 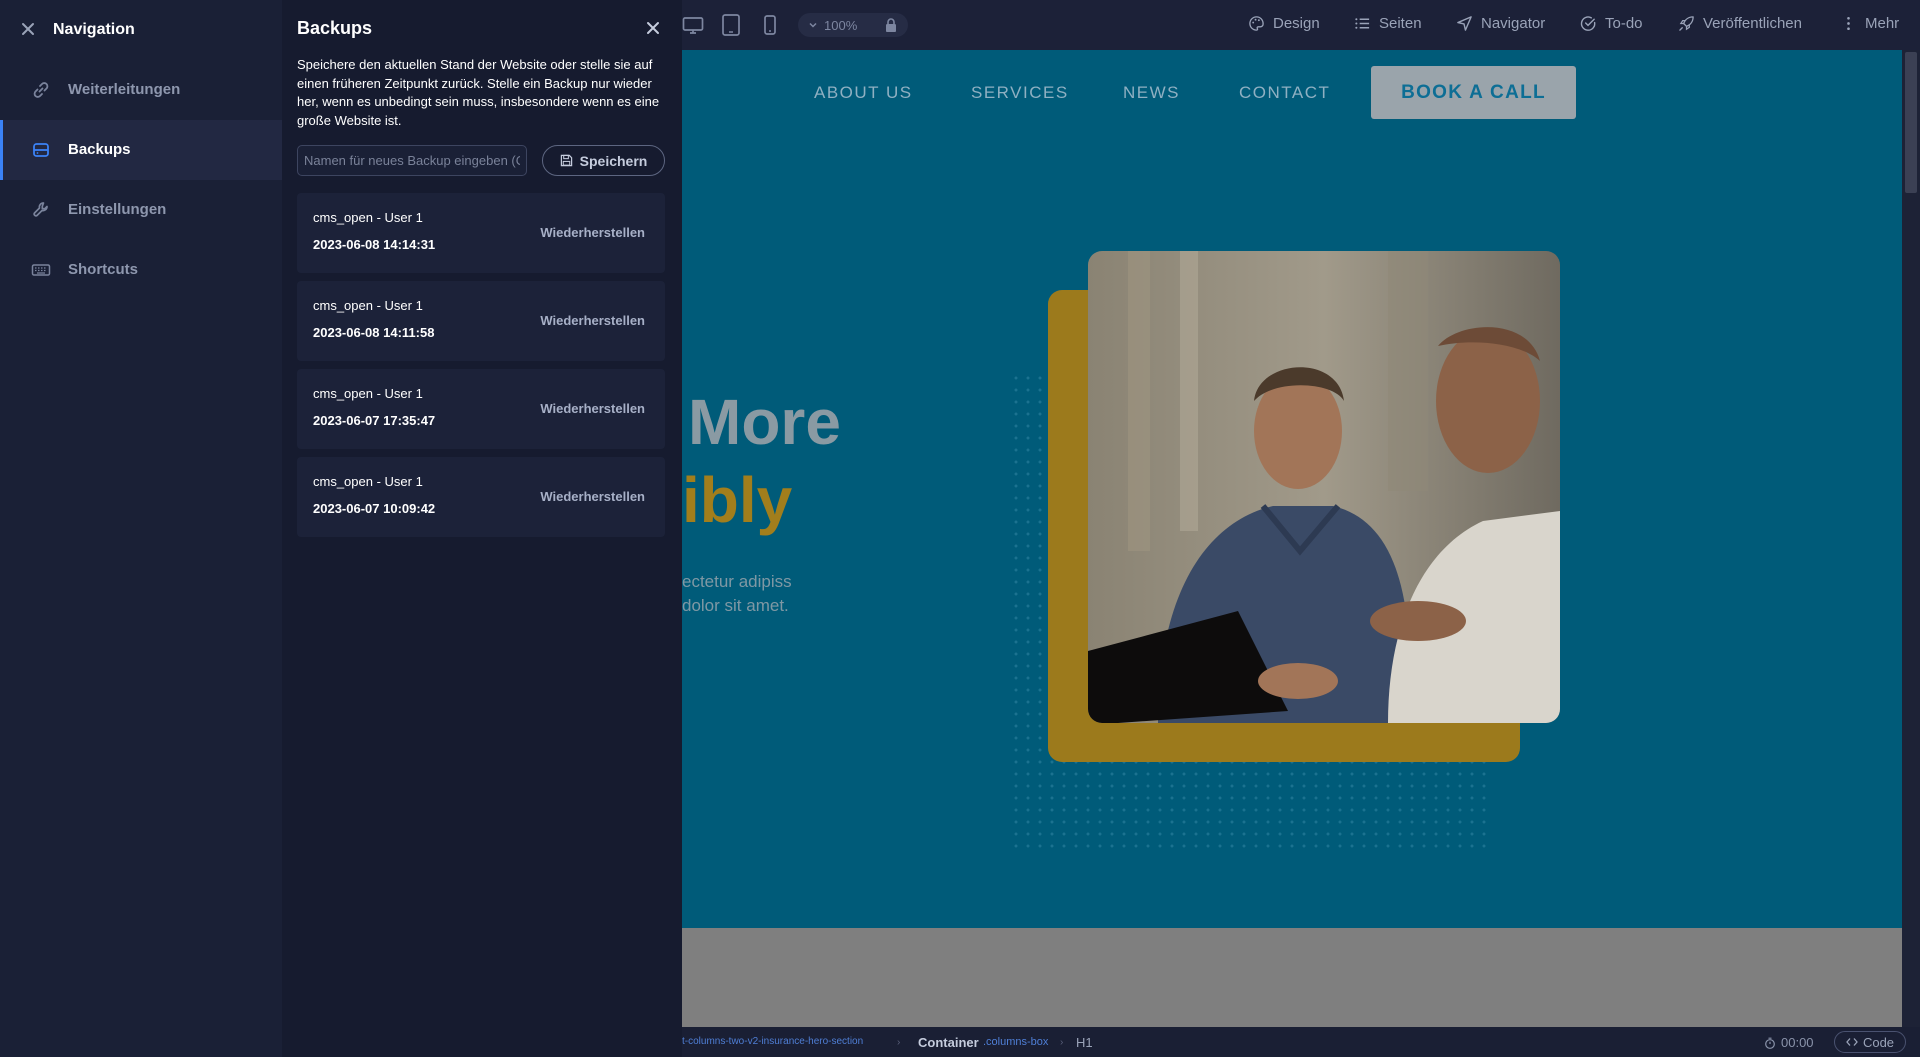 What do you see at coordinates (737, 500) in the screenshot?
I see `hero-heading-line2: ibly` at bounding box center [737, 500].